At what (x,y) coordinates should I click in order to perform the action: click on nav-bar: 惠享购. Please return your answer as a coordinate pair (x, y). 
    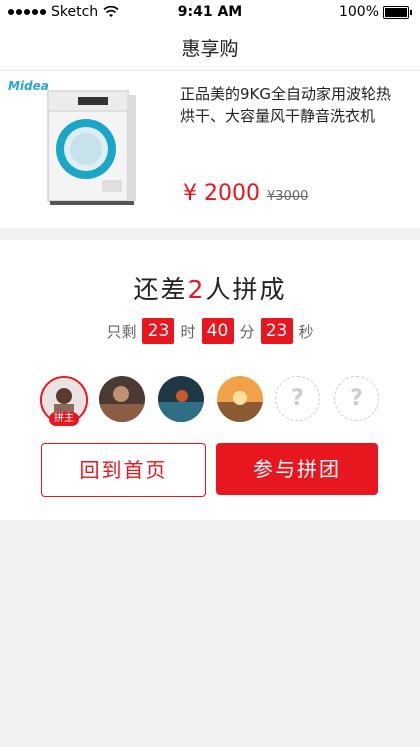
    Looking at the image, I should click on (210, 47).